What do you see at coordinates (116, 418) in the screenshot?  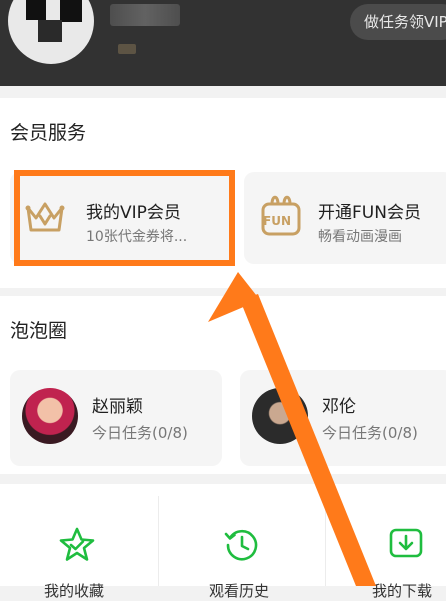 I see `star-card: 赵丽颖 今日任务(0/8)` at bounding box center [116, 418].